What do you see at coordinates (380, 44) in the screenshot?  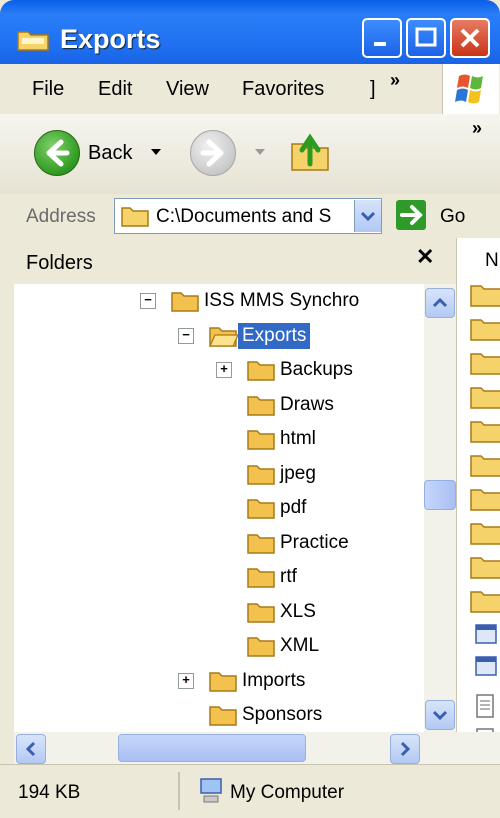 I see `minimize-icon` at bounding box center [380, 44].